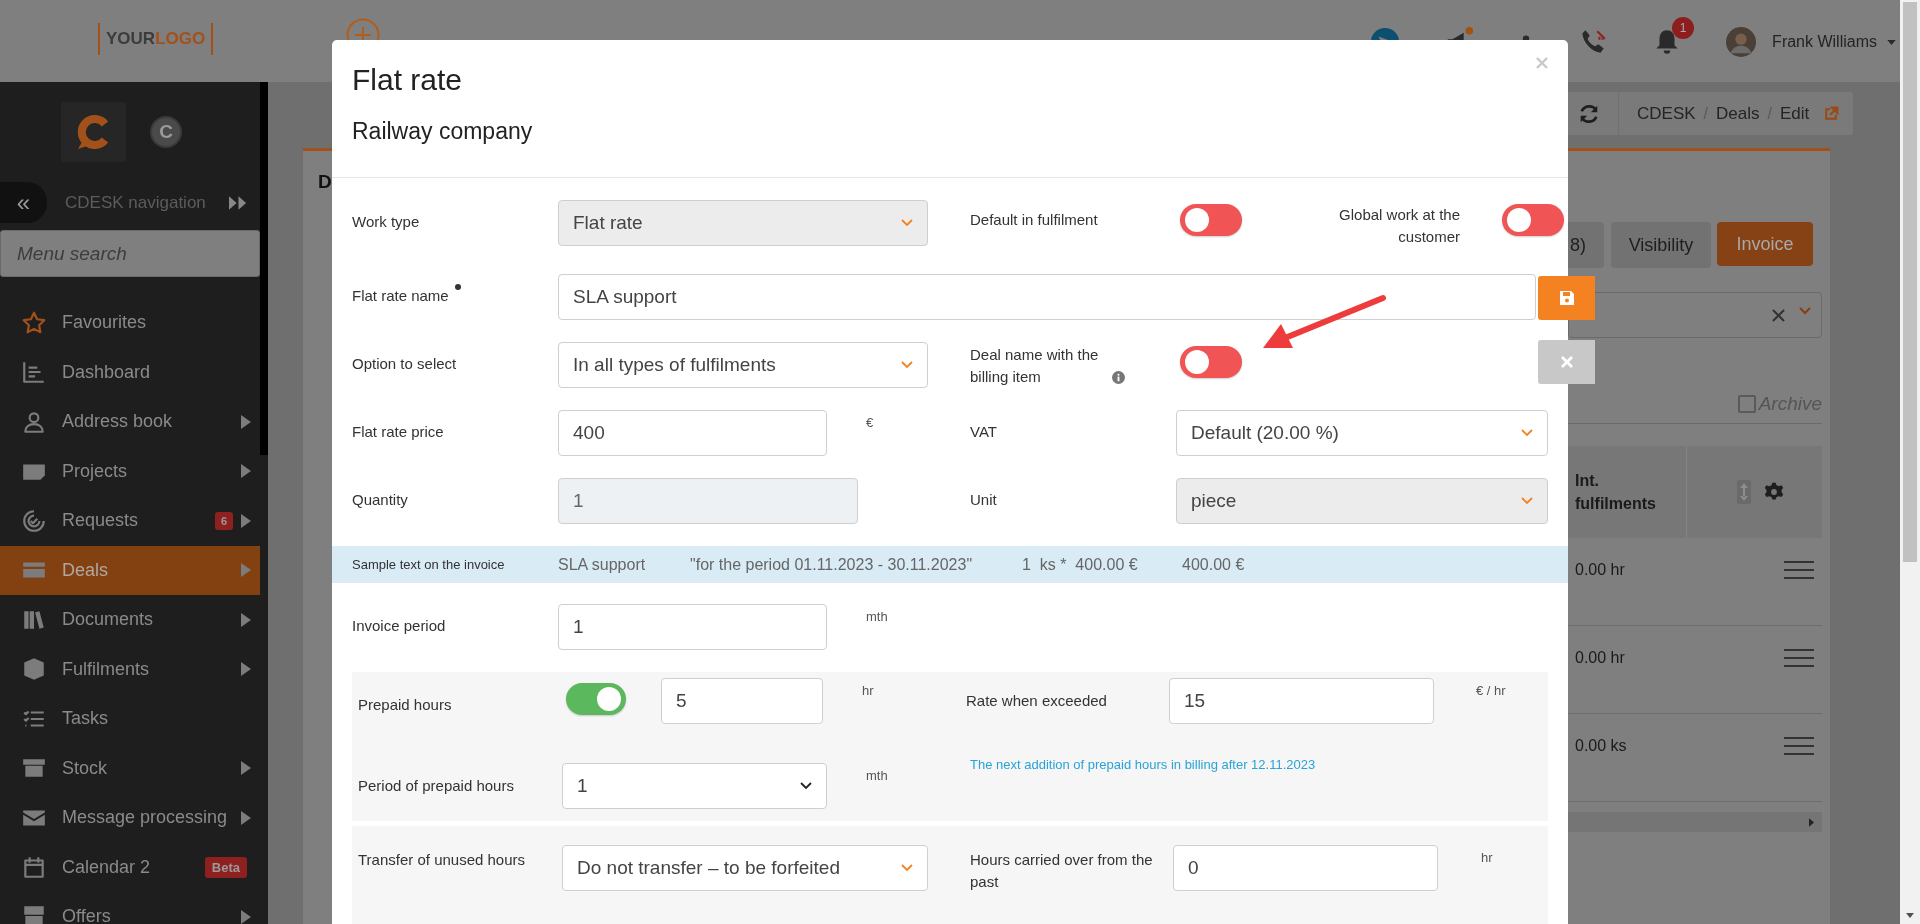 The image size is (1920, 924). I want to click on sidebar-item: Offers, so click(130, 908).